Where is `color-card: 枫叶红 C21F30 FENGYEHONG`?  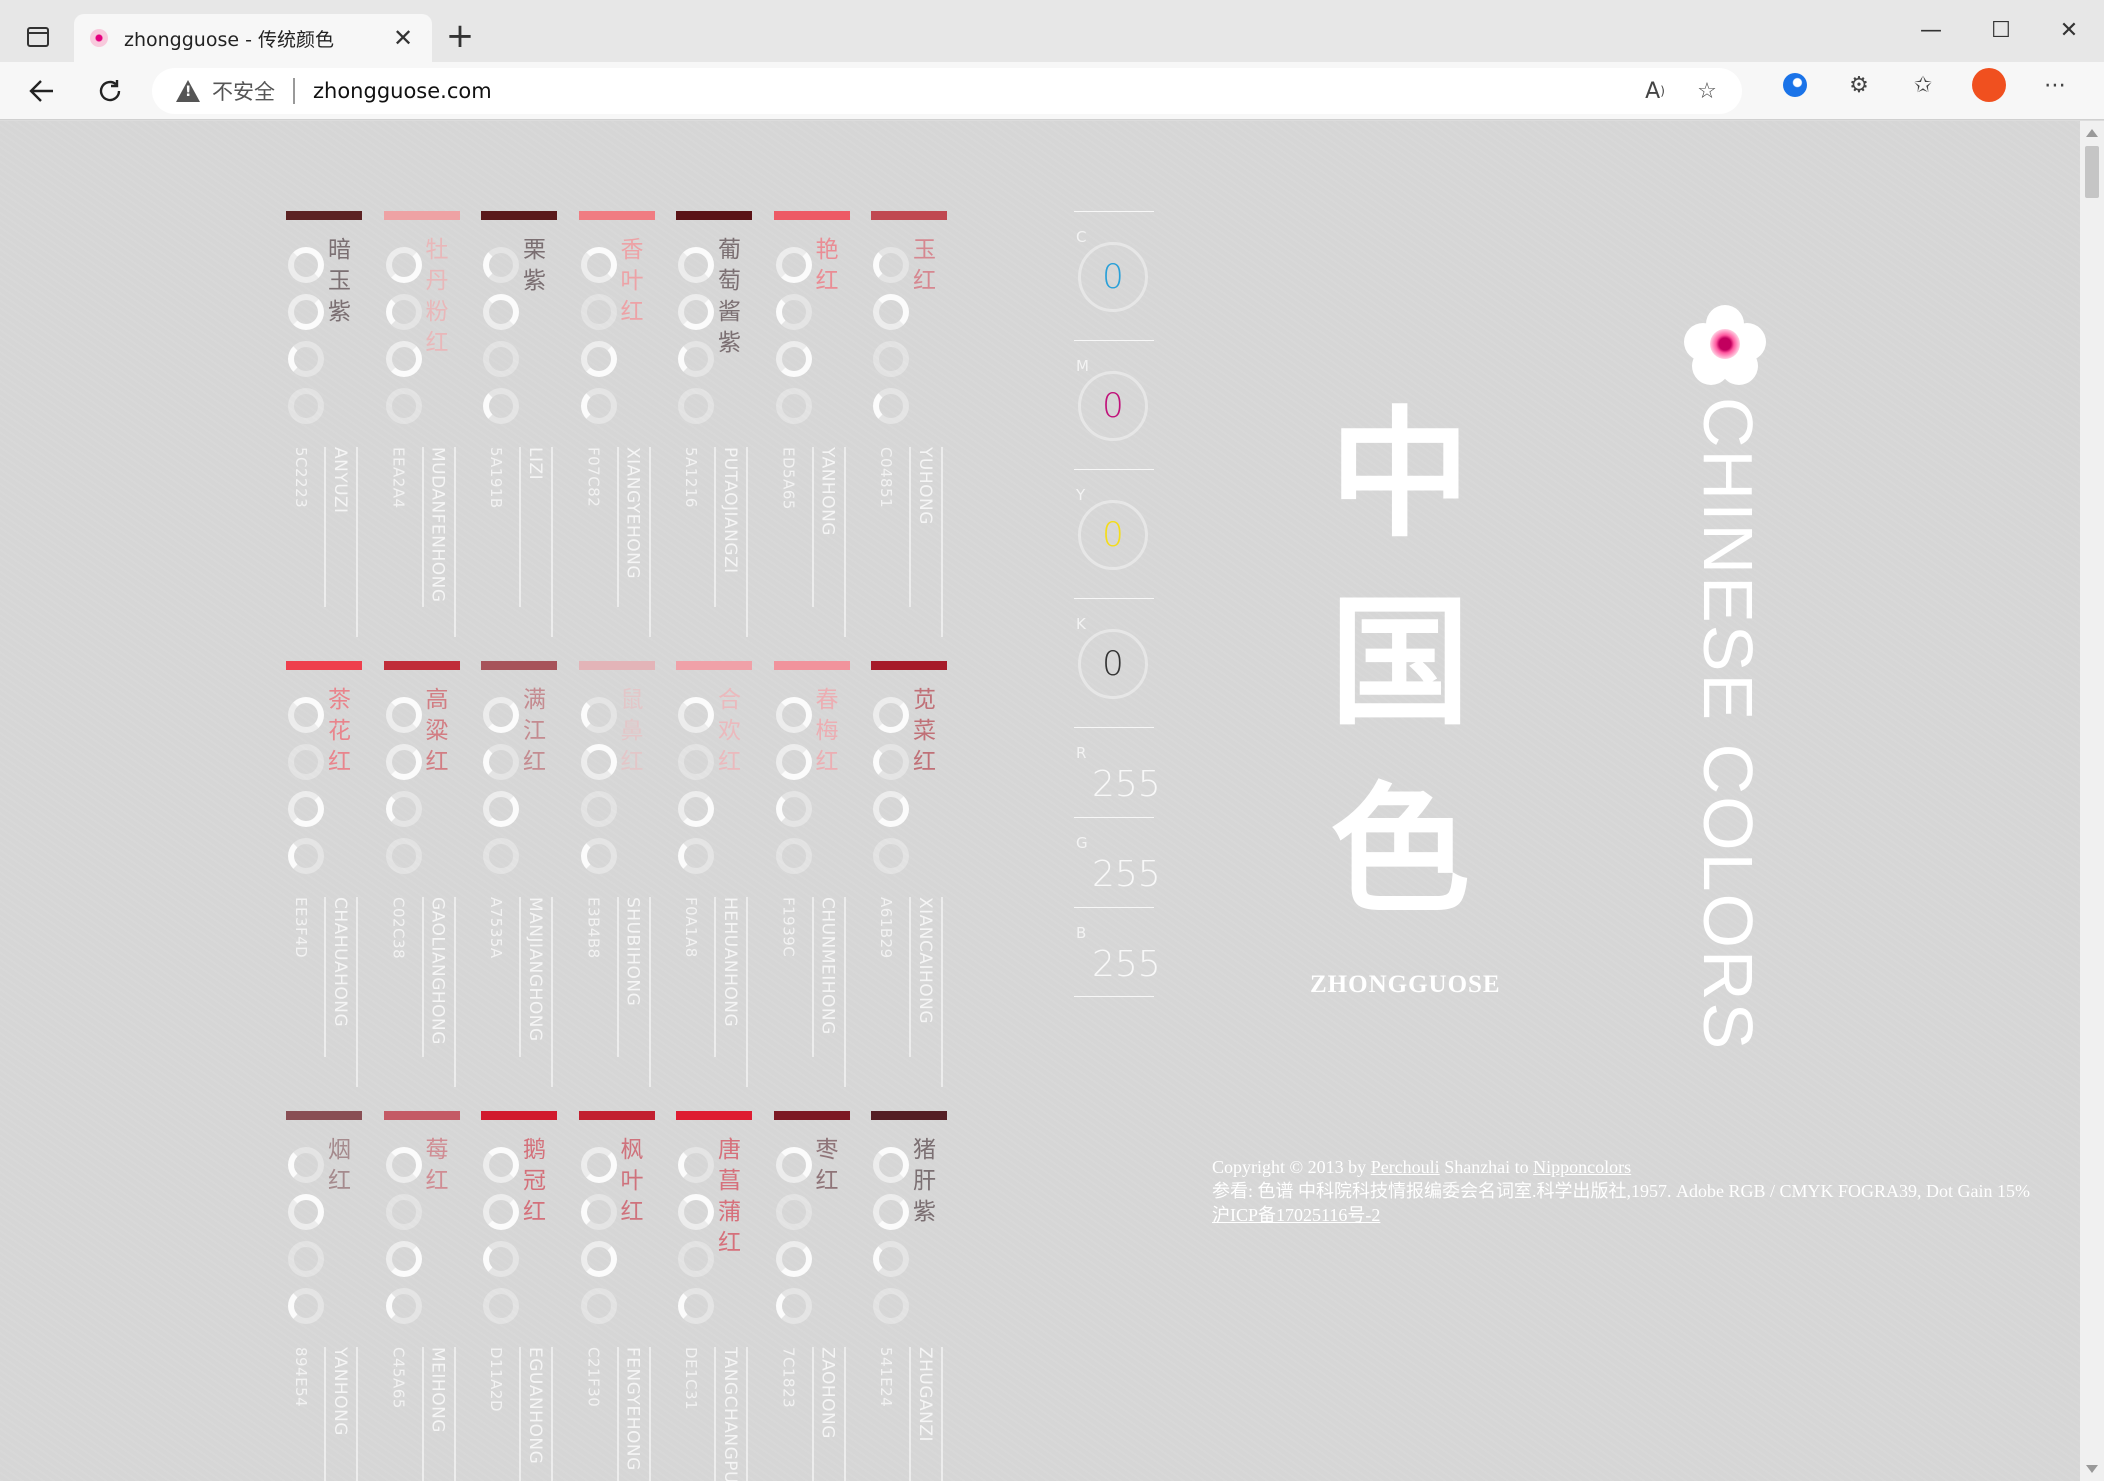 color-card: 枫叶红 C21F30 FENGYEHONG is located at coordinates (616, 1296).